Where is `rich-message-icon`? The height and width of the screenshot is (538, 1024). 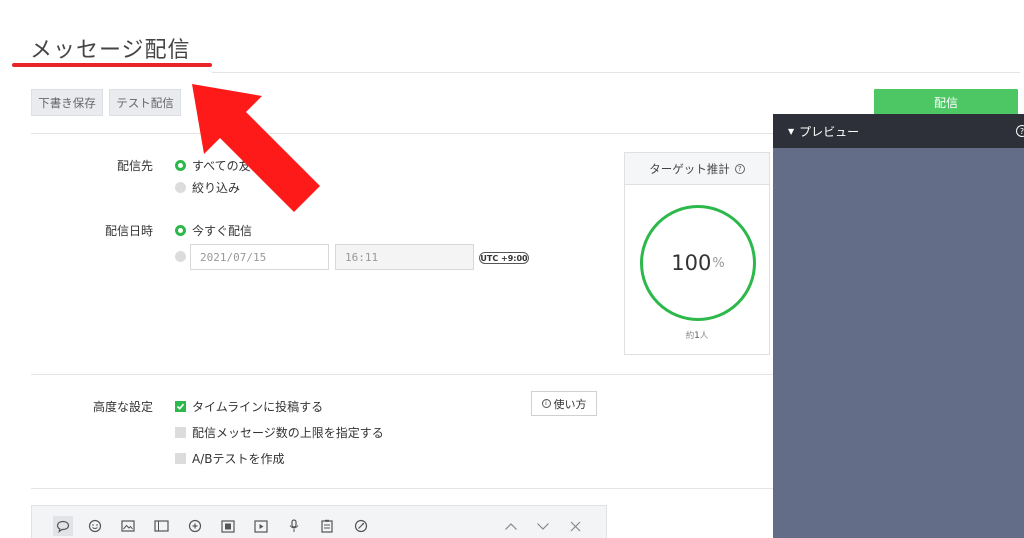 rich-message-icon is located at coordinates (228, 526).